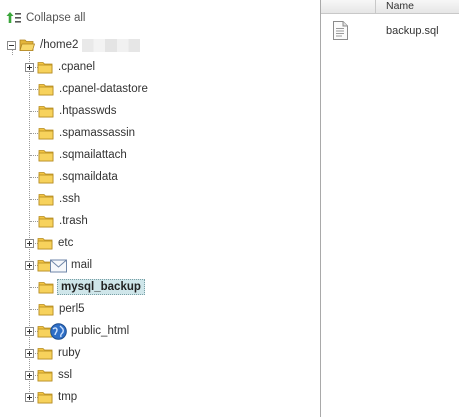  Describe the element at coordinates (76, 67) in the screenshot. I see `tree-item-label: .cpanel` at that location.